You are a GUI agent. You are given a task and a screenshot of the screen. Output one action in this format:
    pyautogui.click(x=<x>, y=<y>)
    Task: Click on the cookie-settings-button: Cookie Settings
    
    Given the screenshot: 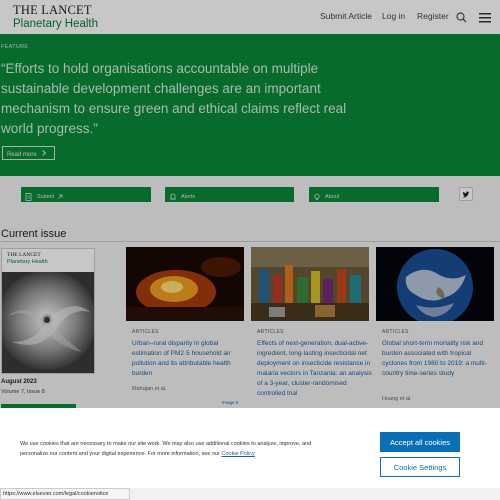 What is the action you would take?
    pyautogui.click(x=420, y=467)
    